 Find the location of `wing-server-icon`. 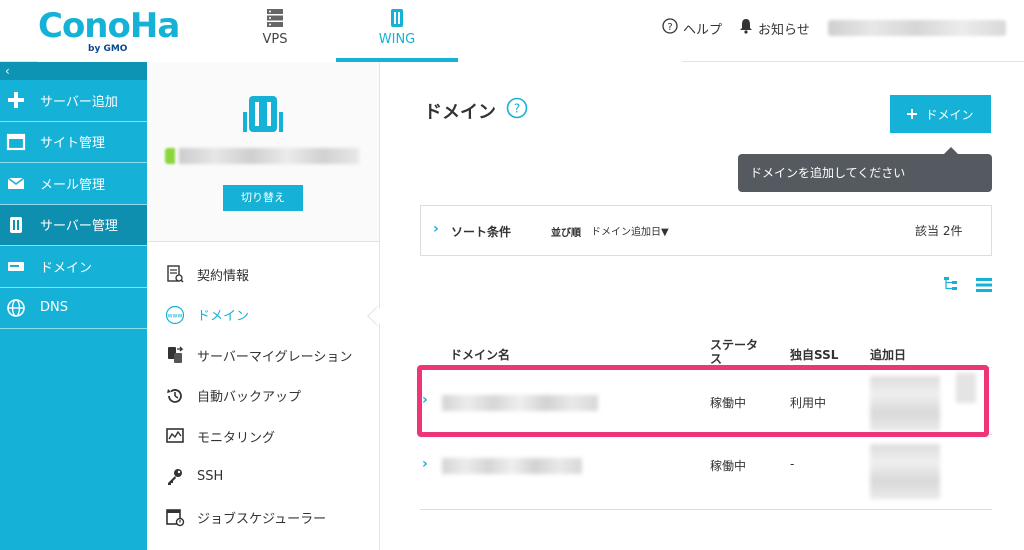

wing-server-icon is located at coordinates (397, 20).